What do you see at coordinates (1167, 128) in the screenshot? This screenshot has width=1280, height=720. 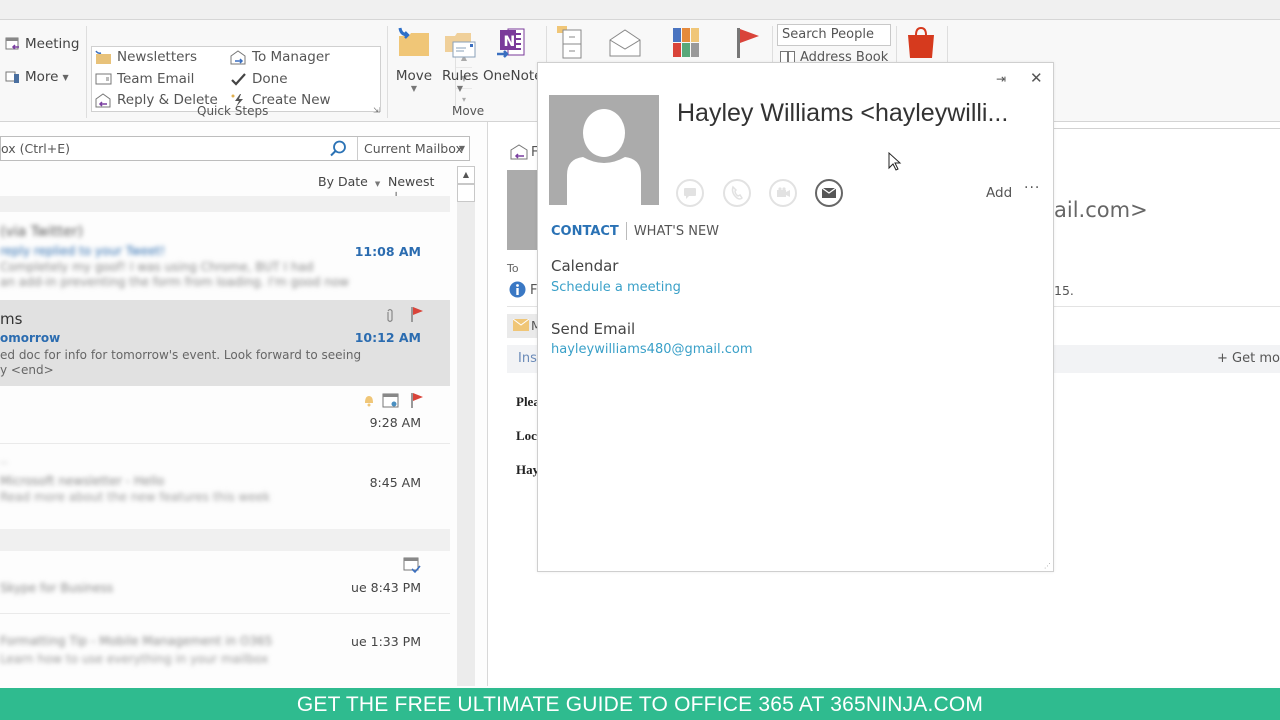 I see `divider` at bounding box center [1167, 128].